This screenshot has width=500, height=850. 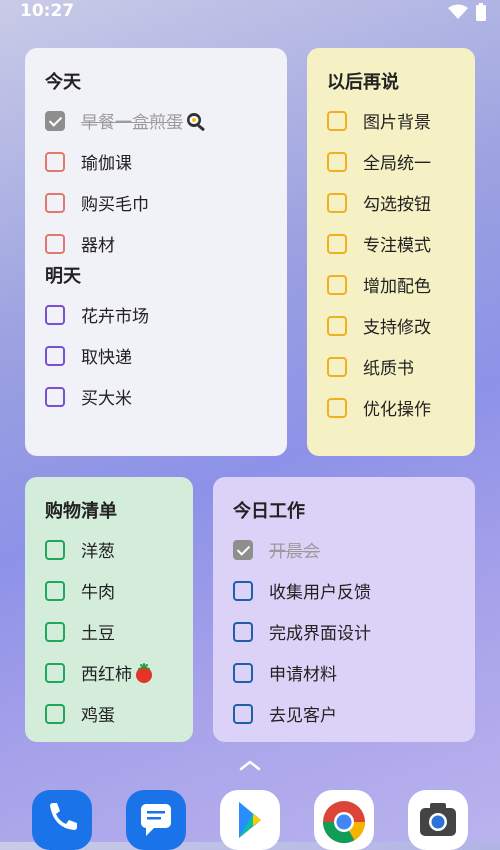 What do you see at coordinates (47, 11) in the screenshot?
I see `clock: 10:27` at bounding box center [47, 11].